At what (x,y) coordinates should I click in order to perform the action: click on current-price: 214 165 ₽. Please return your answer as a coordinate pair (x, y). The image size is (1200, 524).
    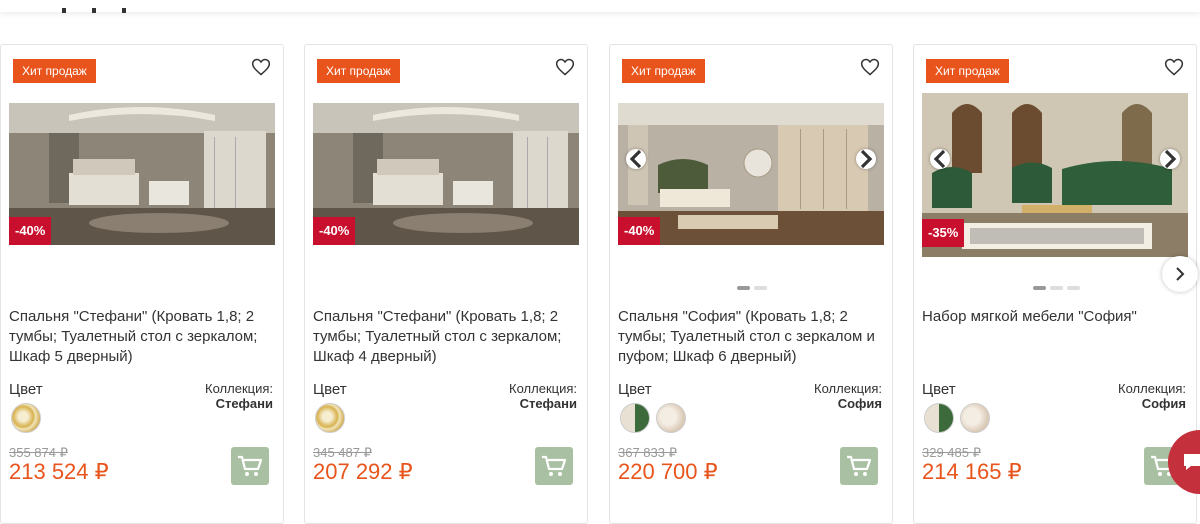
    Looking at the image, I should click on (972, 471).